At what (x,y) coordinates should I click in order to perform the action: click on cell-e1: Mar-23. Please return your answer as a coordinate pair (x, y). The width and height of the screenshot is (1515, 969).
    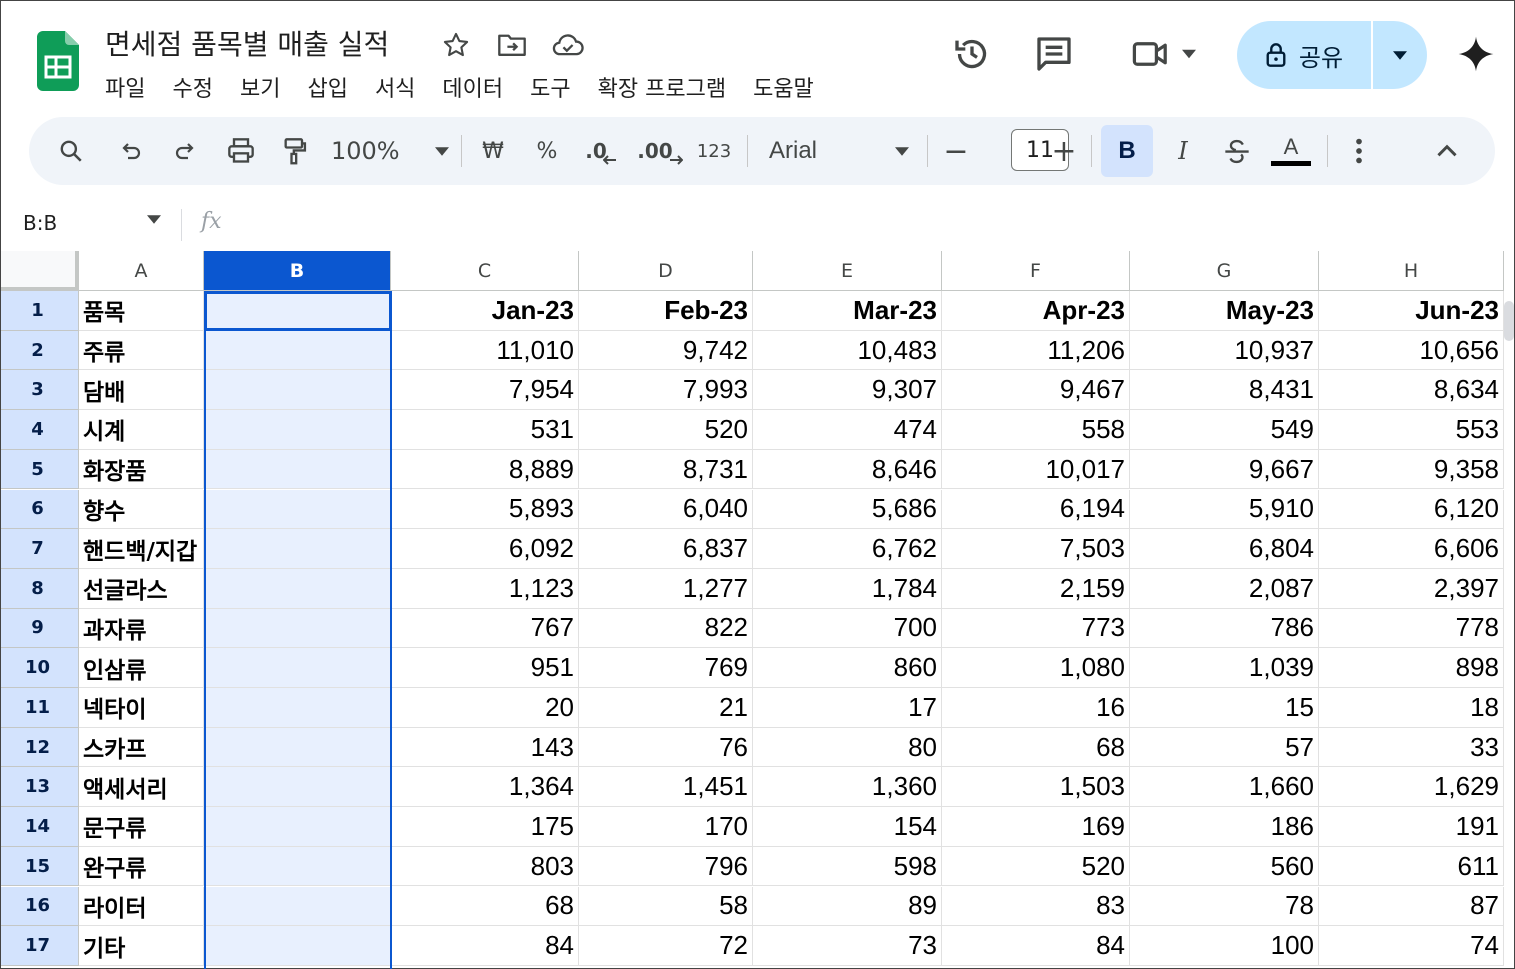
    Looking at the image, I should click on (847, 311).